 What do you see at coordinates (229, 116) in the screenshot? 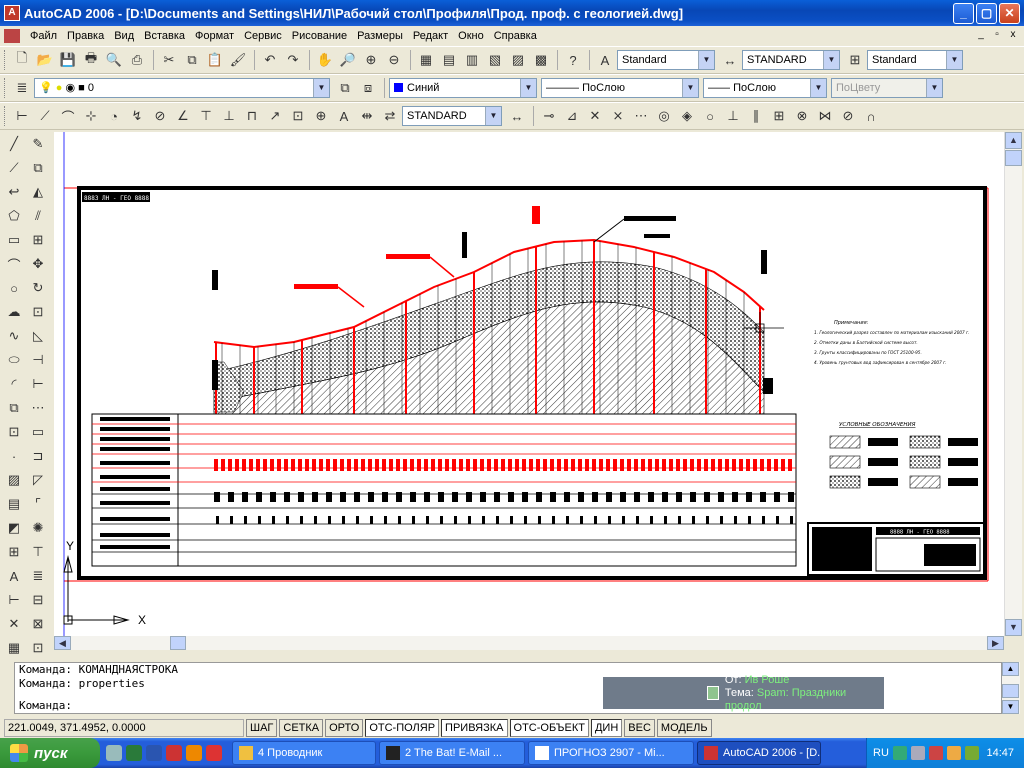
I see `baseline-dim-icon: ⊥` at bounding box center [229, 116].